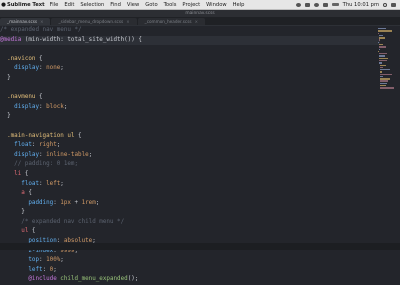 The height and width of the screenshot is (285, 400). What do you see at coordinates (200, 13) in the screenshot?
I see `window-title-bar: mainnav.scss` at bounding box center [200, 13].